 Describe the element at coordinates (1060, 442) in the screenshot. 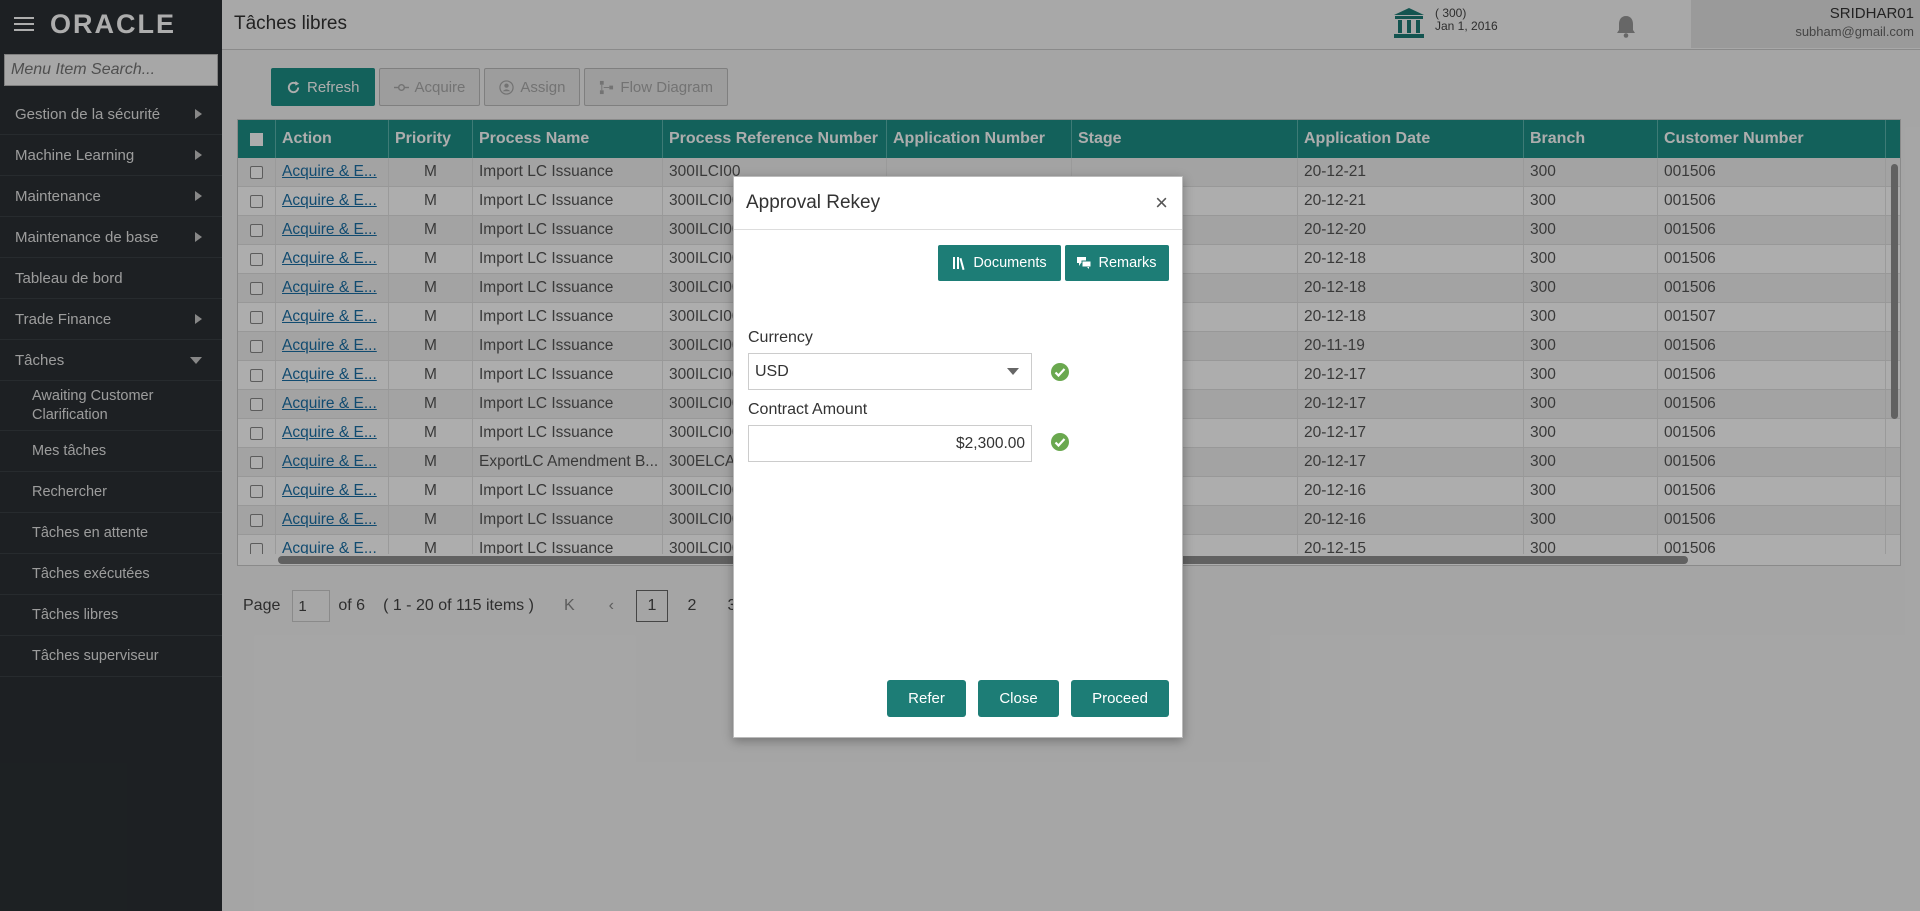

I see `amount-valid-check-icon` at that location.